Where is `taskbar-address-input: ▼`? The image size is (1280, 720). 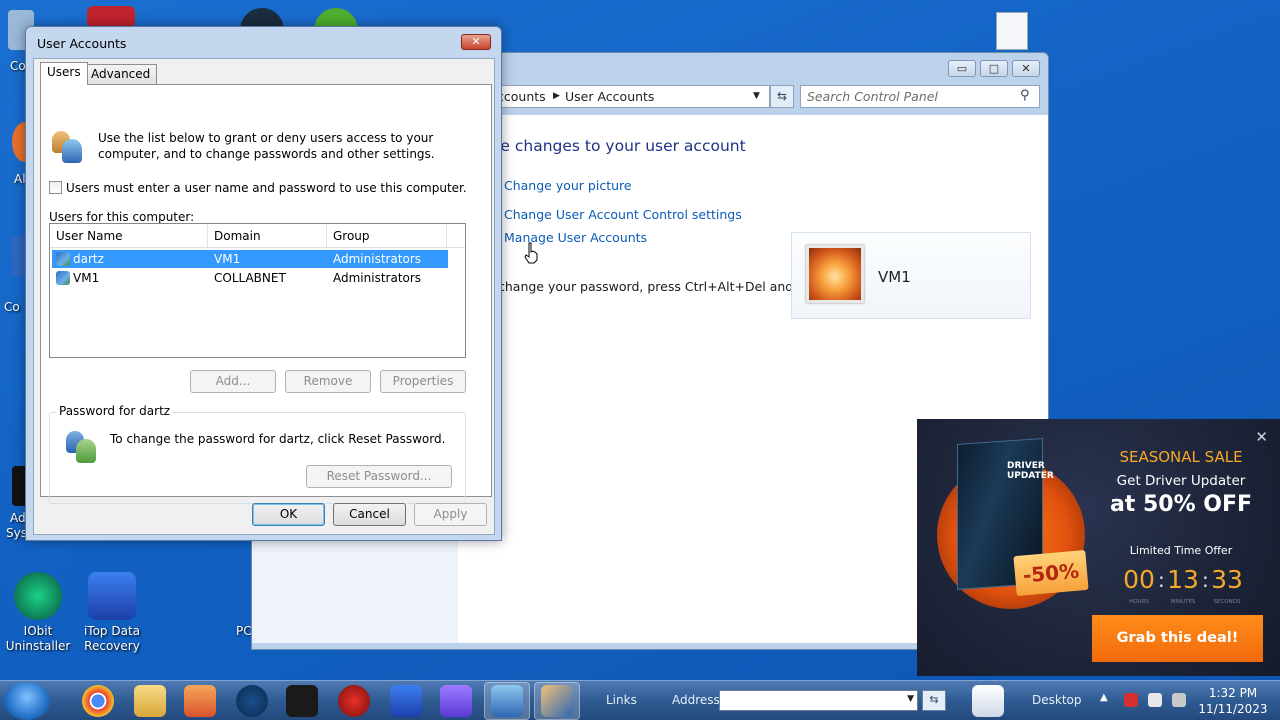 taskbar-address-input: ▼ is located at coordinates (818, 700).